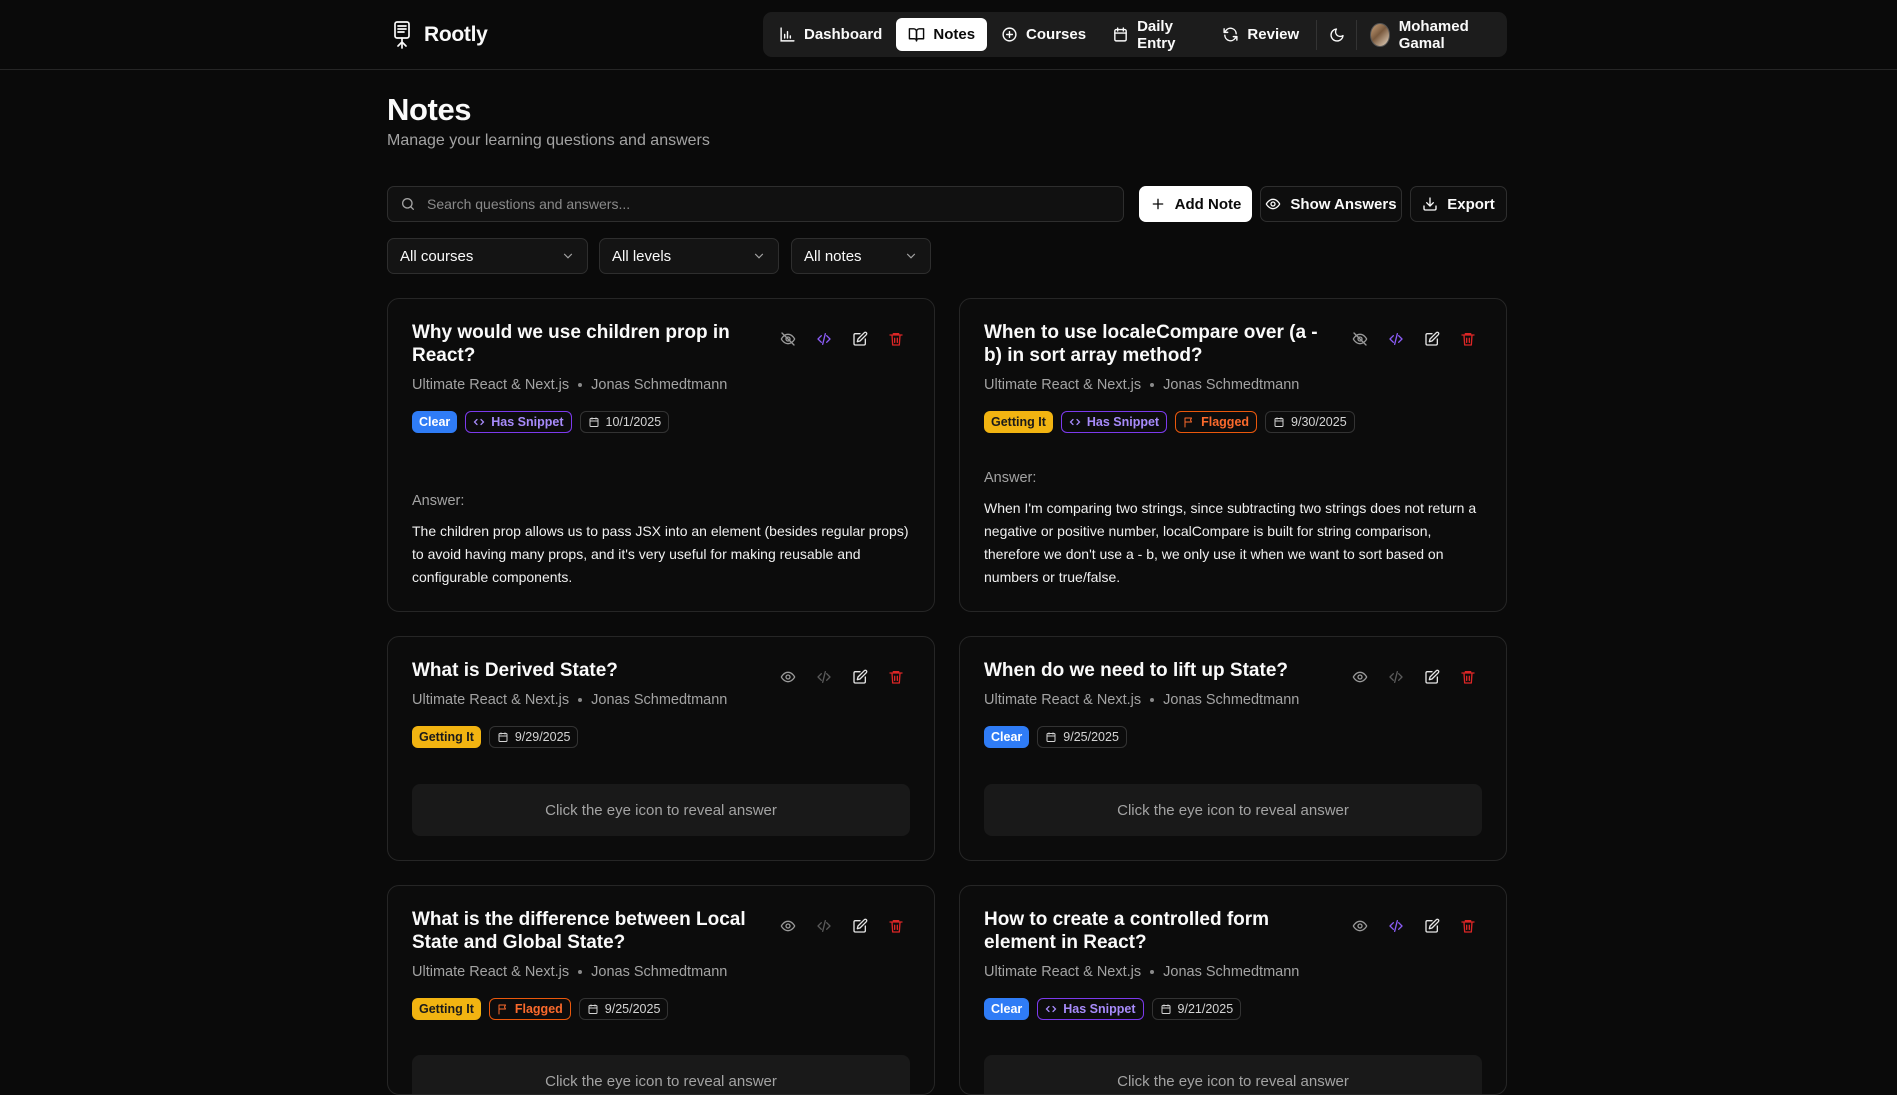  I want to click on search-input, so click(757, 204).